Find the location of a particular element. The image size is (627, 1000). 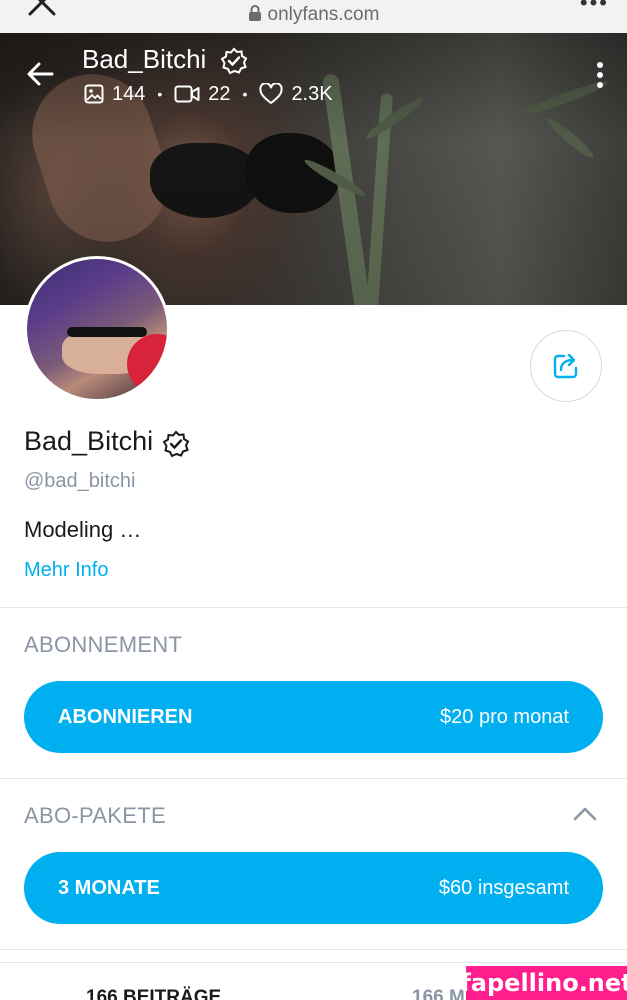

photos-stat: 144 is located at coordinates (114, 94).